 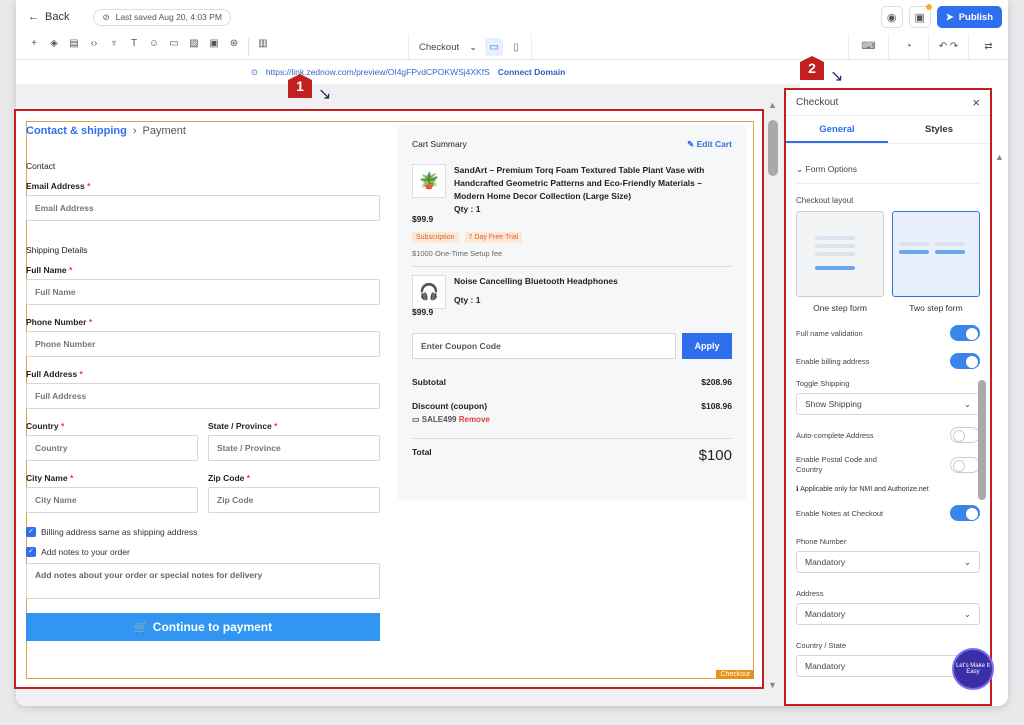 What do you see at coordinates (194, 47) in the screenshot?
I see `image-icon: ▨` at bounding box center [194, 47].